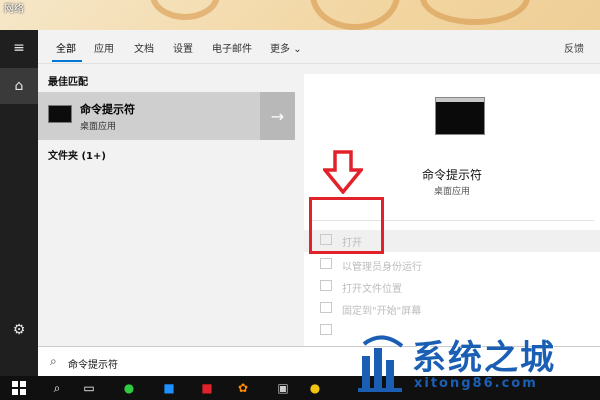  I want to click on watermark: 系统之城 xitong86.com, so click(472, 364).